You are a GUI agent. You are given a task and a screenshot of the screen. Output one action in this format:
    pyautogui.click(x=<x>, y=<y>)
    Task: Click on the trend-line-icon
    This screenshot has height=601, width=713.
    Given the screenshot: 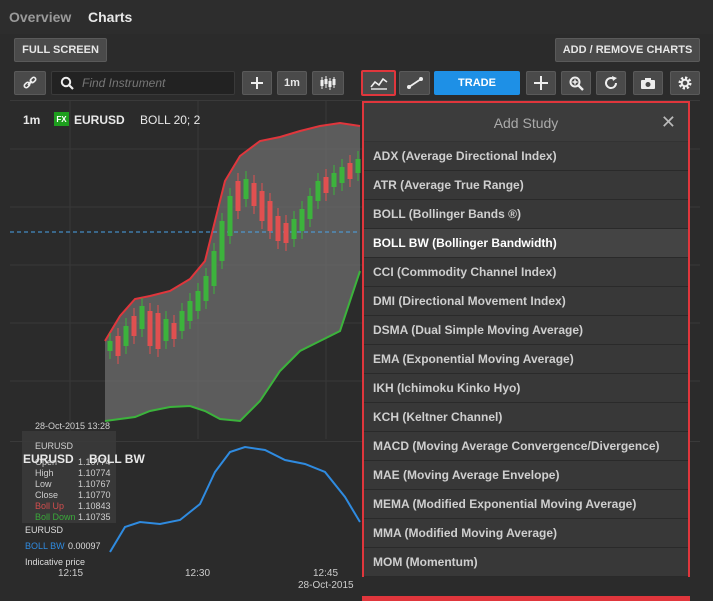 What is the action you would take?
    pyautogui.click(x=414, y=83)
    